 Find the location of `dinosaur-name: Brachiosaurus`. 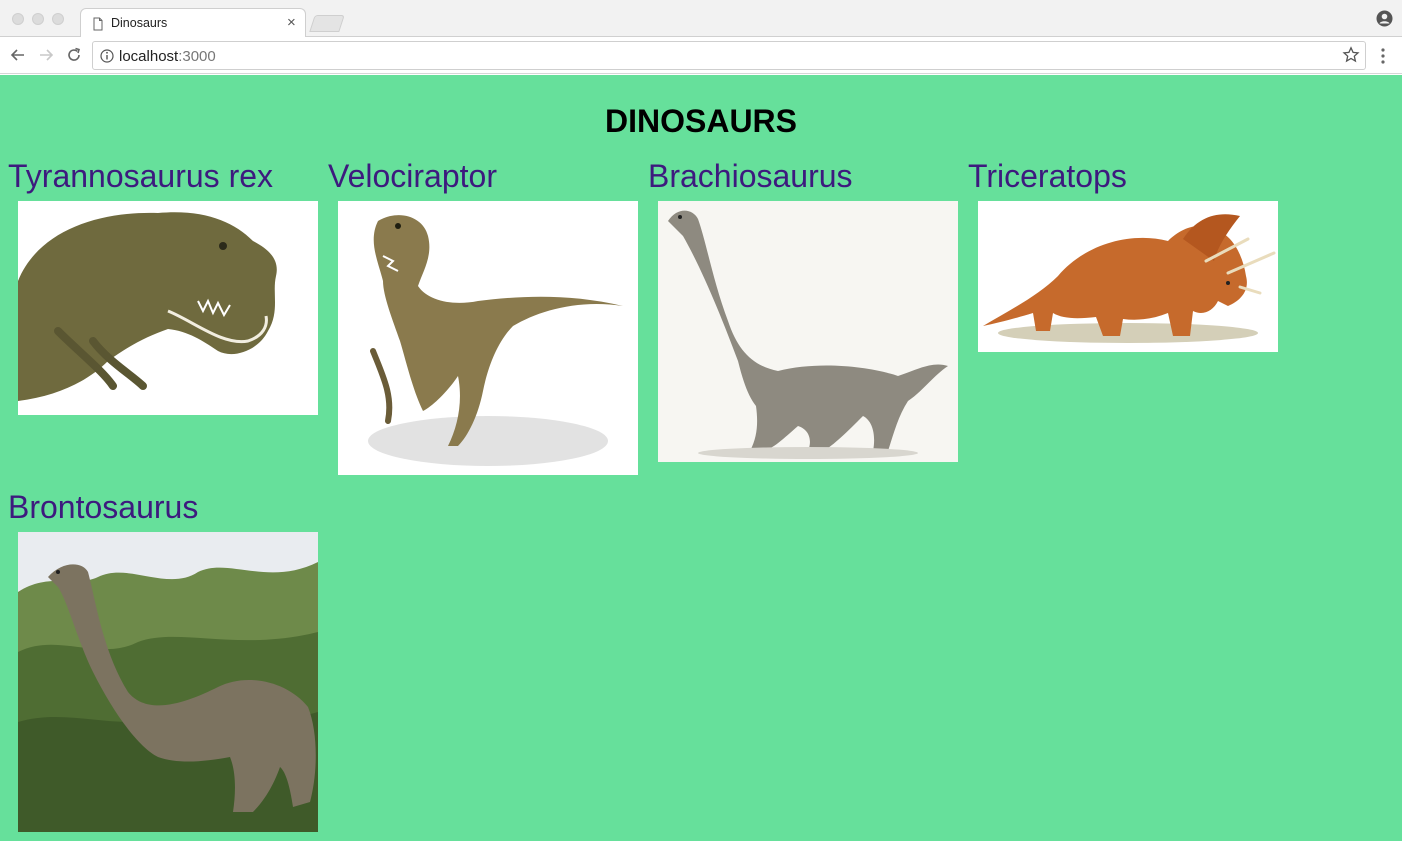

dinosaur-name: Brachiosaurus is located at coordinates (750, 176).